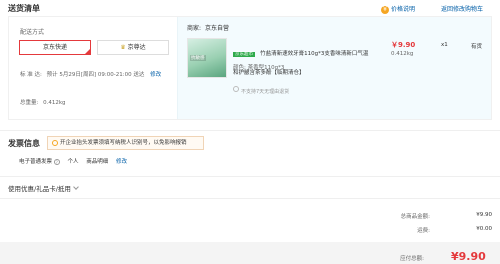 The height and width of the screenshot is (264, 500). What do you see at coordinates (265, 92) in the screenshot?
I see `return-policy-text: 不支持7天无理由退货` at bounding box center [265, 92].